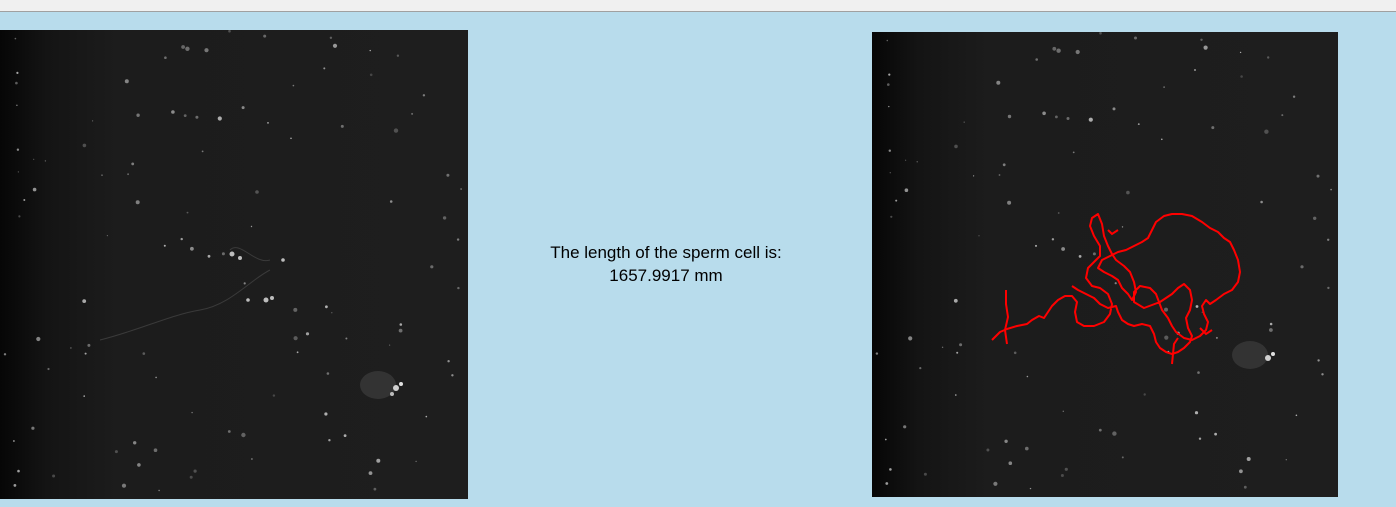 The height and width of the screenshot is (507, 1396). Describe the element at coordinates (698, 6) in the screenshot. I see `window-toolbar-edge` at that location.